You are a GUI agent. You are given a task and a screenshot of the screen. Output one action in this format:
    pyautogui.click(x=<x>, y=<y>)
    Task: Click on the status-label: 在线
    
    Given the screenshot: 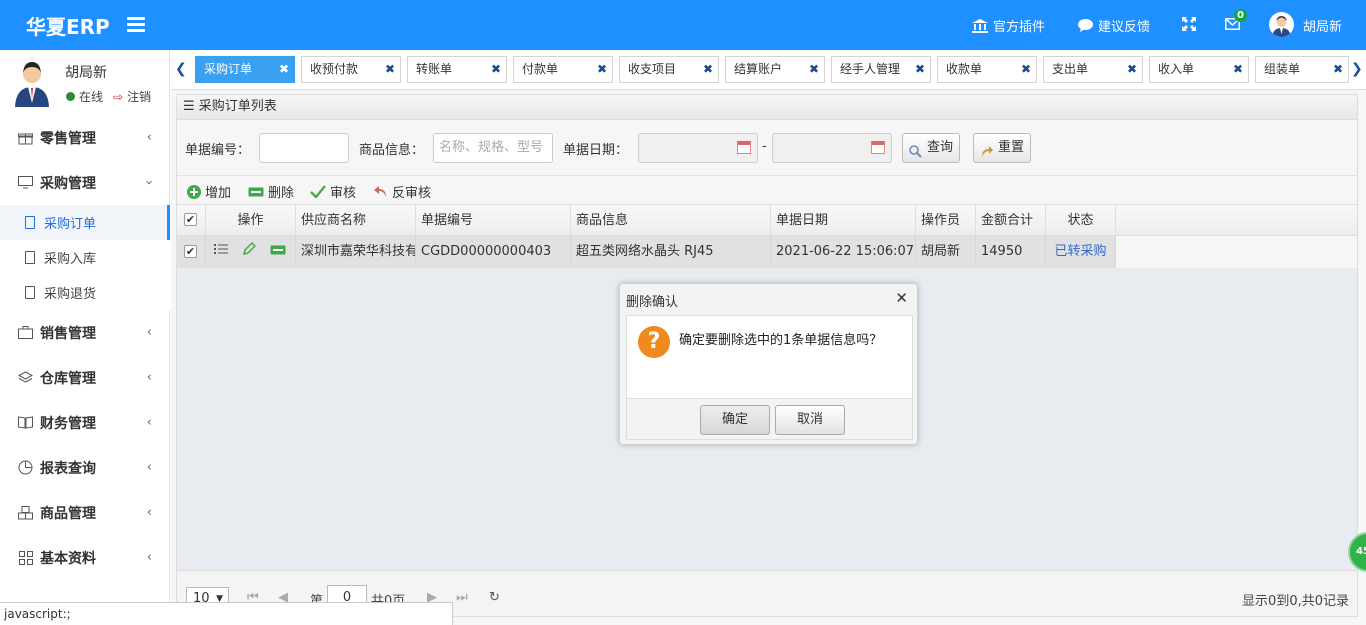 What is the action you would take?
    pyautogui.click(x=91, y=97)
    